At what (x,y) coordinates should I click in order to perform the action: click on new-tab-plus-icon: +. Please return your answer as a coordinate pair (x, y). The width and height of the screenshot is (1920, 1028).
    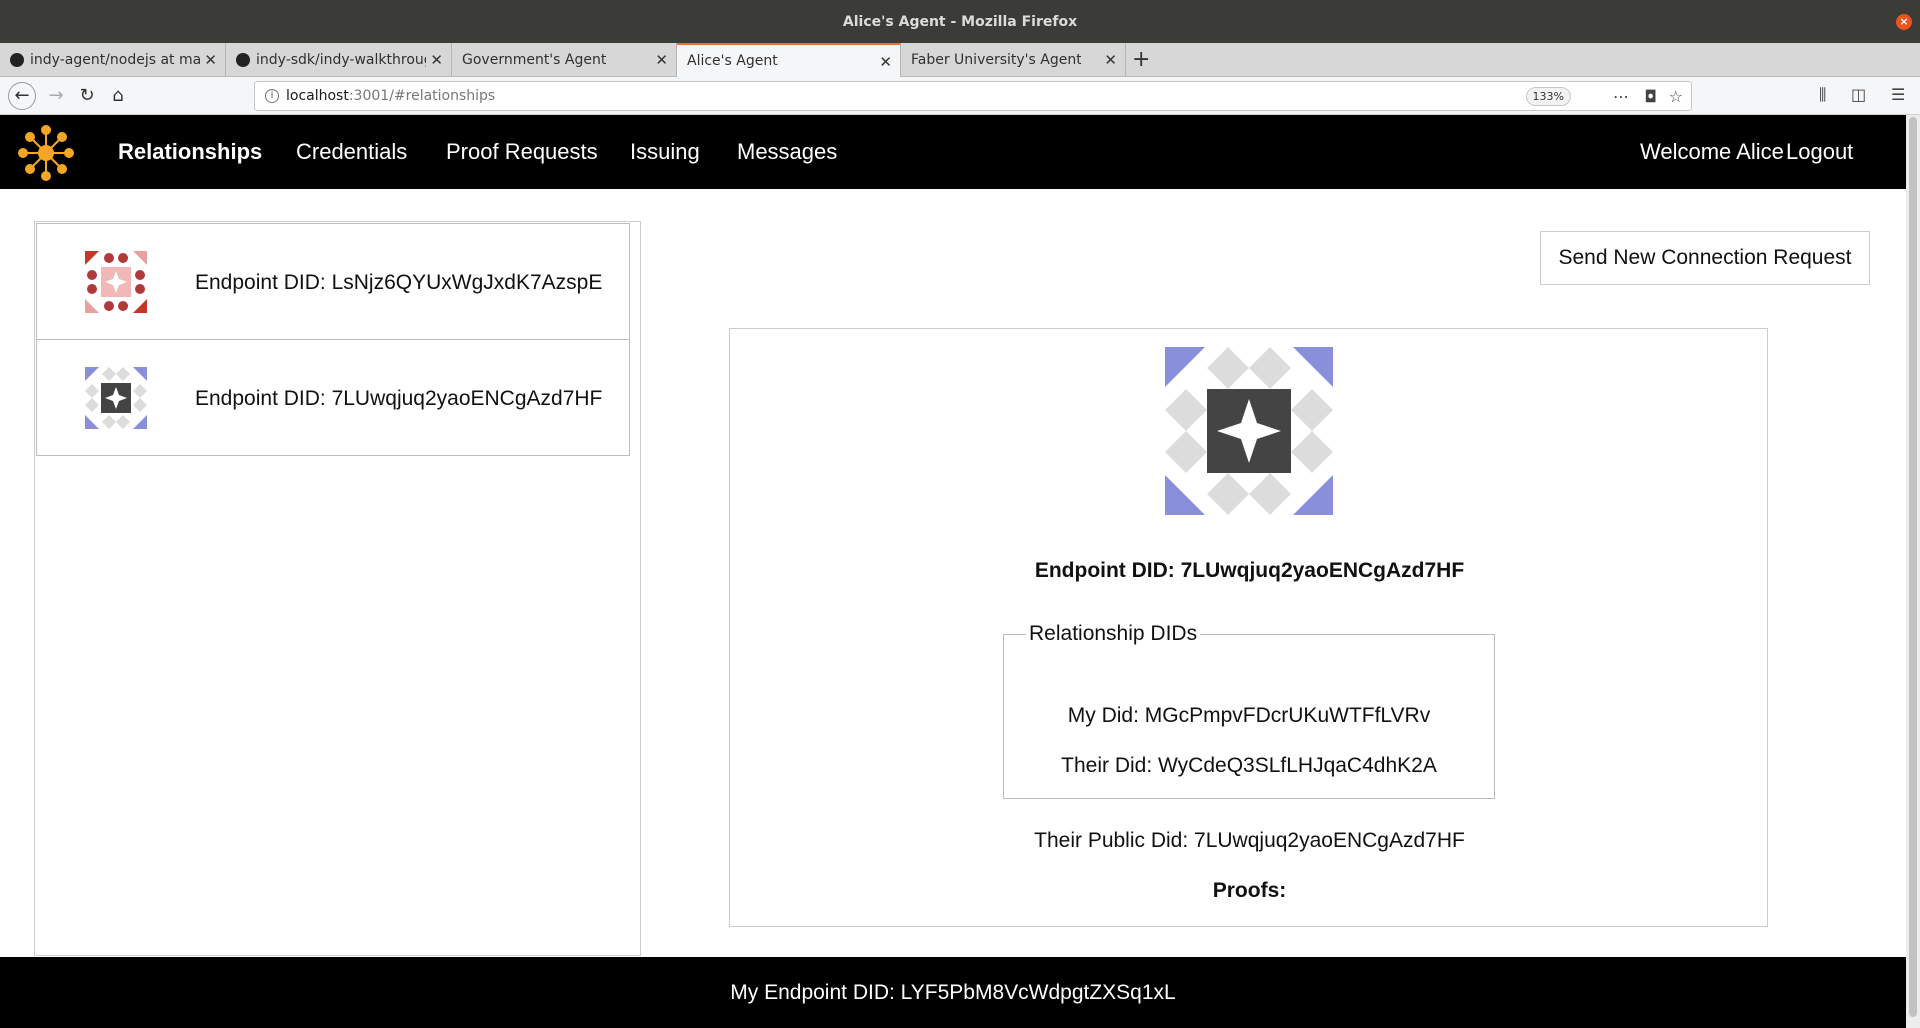
    Looking at the image, I should click on (1141, 59).